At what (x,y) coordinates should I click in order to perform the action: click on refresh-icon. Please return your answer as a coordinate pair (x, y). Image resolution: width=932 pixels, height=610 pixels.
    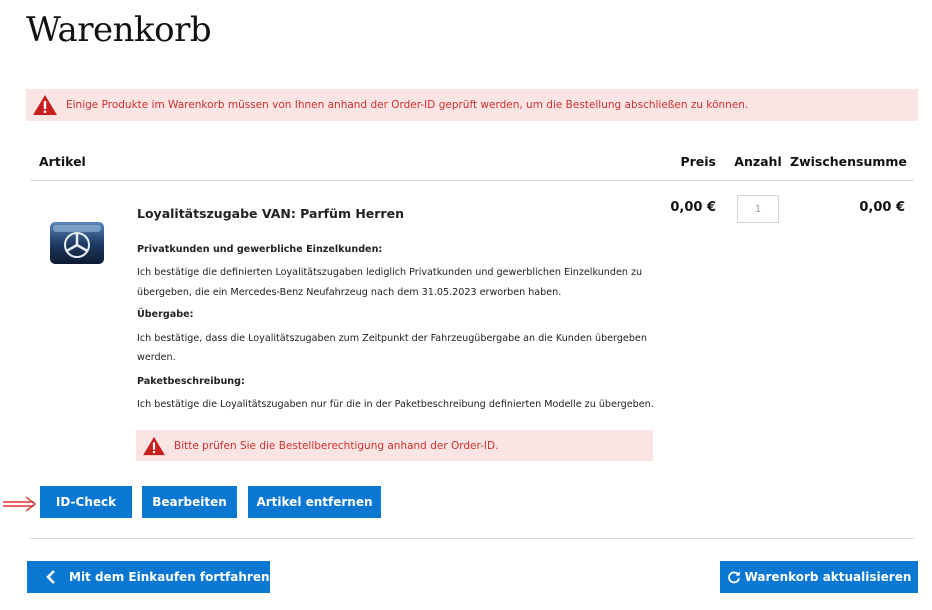
    Looking at the image, I should click on (733, 577).